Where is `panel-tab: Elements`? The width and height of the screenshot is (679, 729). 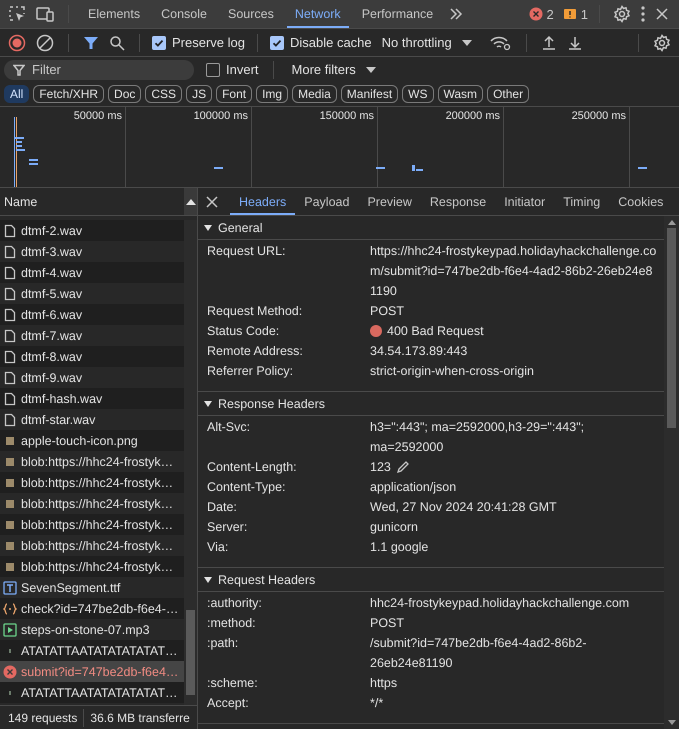 panel-tab: Elements is located at coordinates (114, 14).